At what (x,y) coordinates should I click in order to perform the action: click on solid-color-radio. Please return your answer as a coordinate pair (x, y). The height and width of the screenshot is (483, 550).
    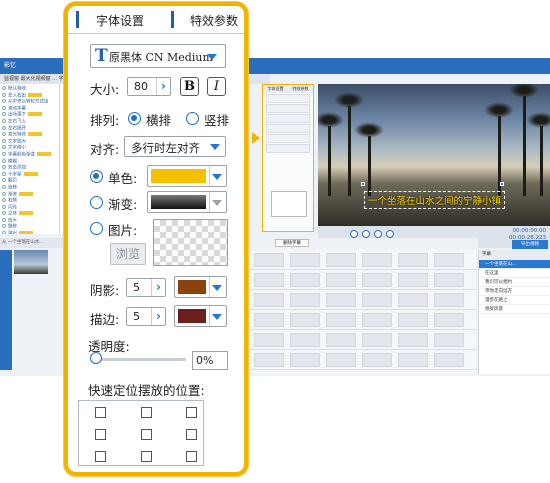
    Looking at the image, I should click on (96, 176).